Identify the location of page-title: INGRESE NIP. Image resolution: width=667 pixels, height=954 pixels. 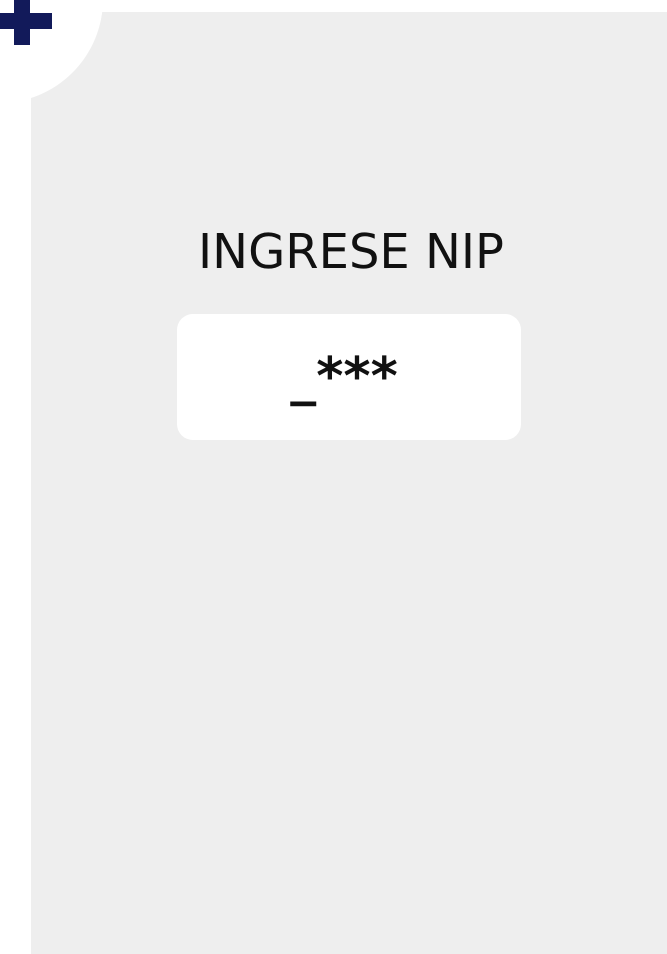
(351, 252).